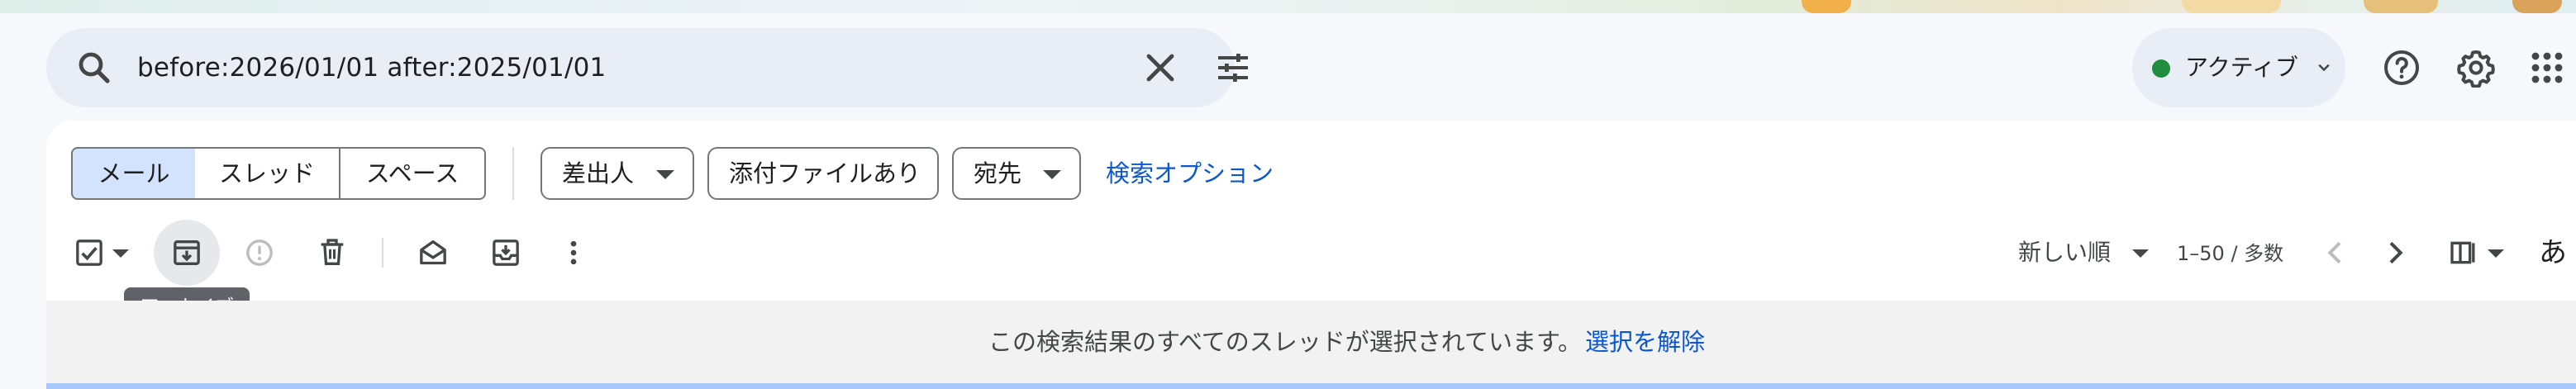  What do you see at coordinates (2324, 68) in the screenshot?
I see `chevron-down-icon` at bounding box center [2324, 68].